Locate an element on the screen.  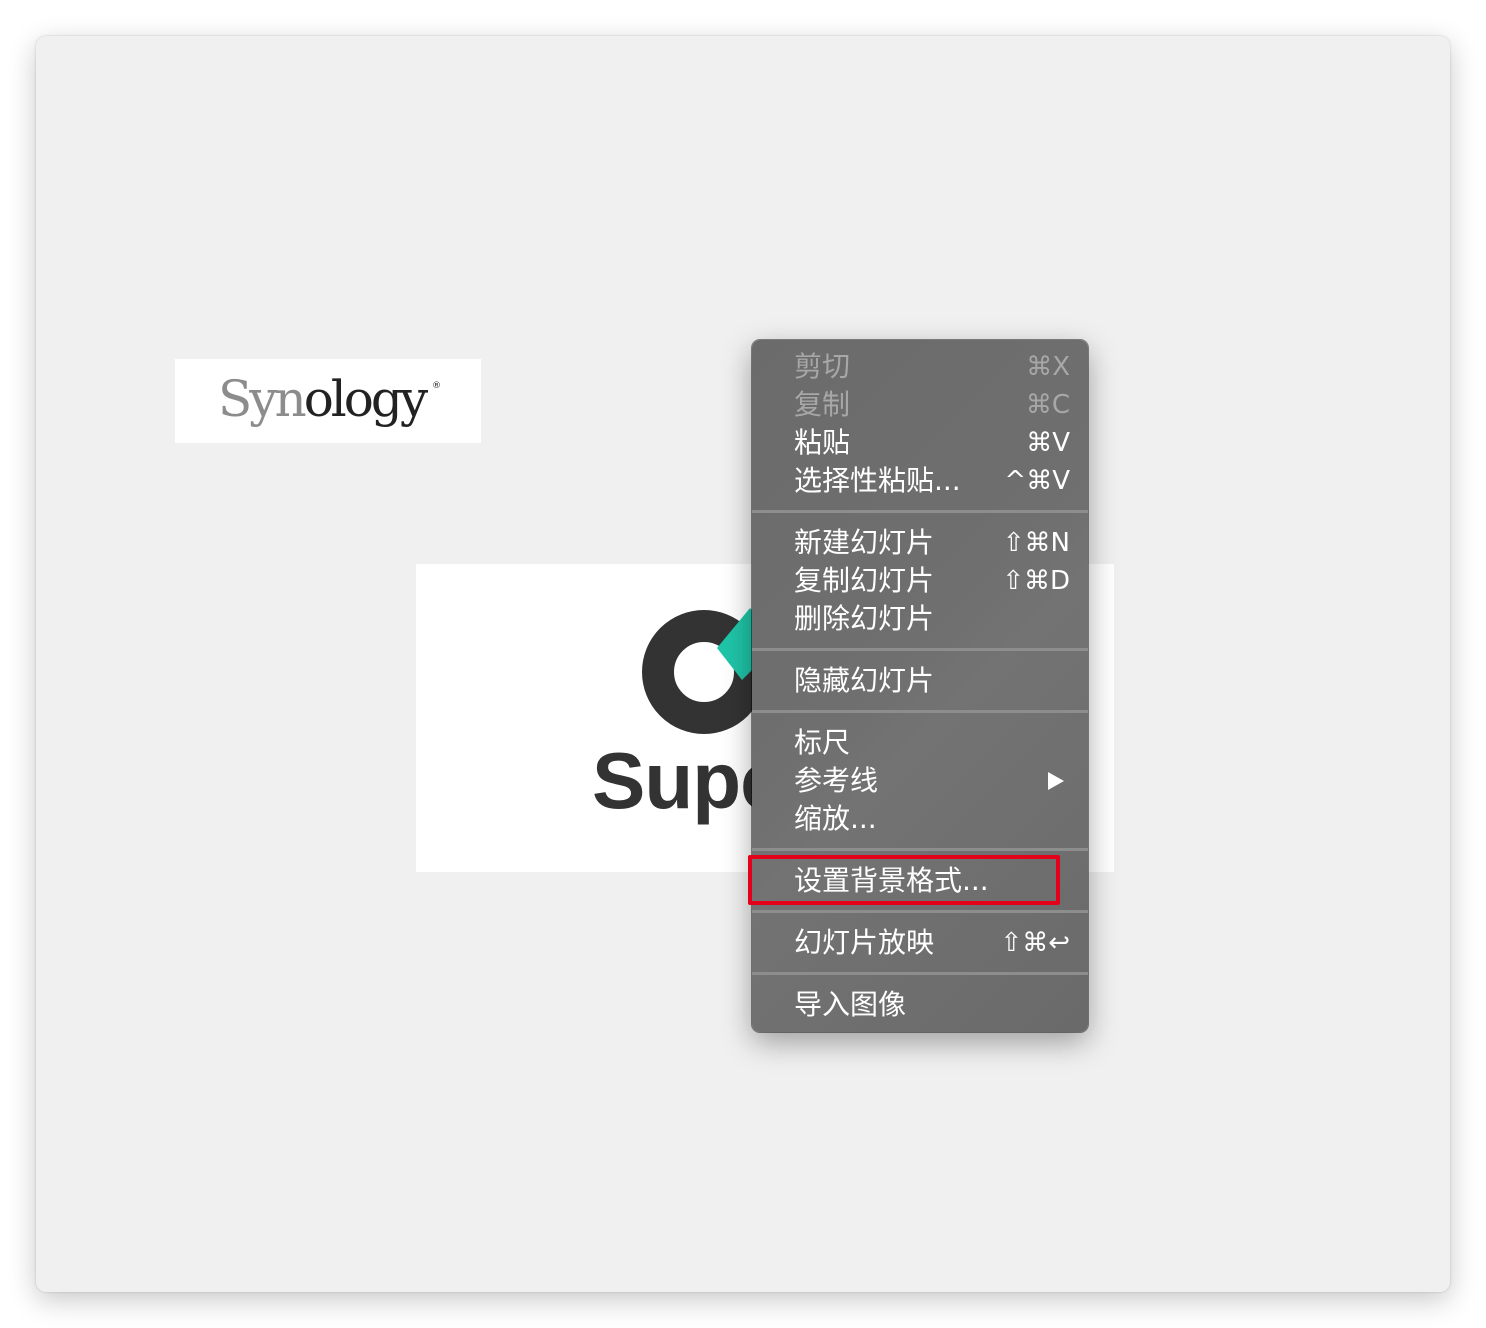
menu-item-slideshow: 幻灯片放映 ⇧⌘↩ is located at coordinates (920, 943).